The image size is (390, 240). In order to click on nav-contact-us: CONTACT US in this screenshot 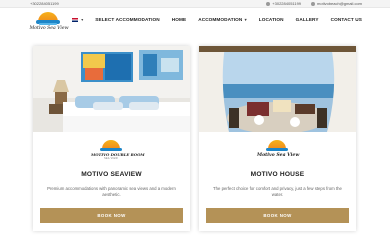, I will do `click(346, 19)`.